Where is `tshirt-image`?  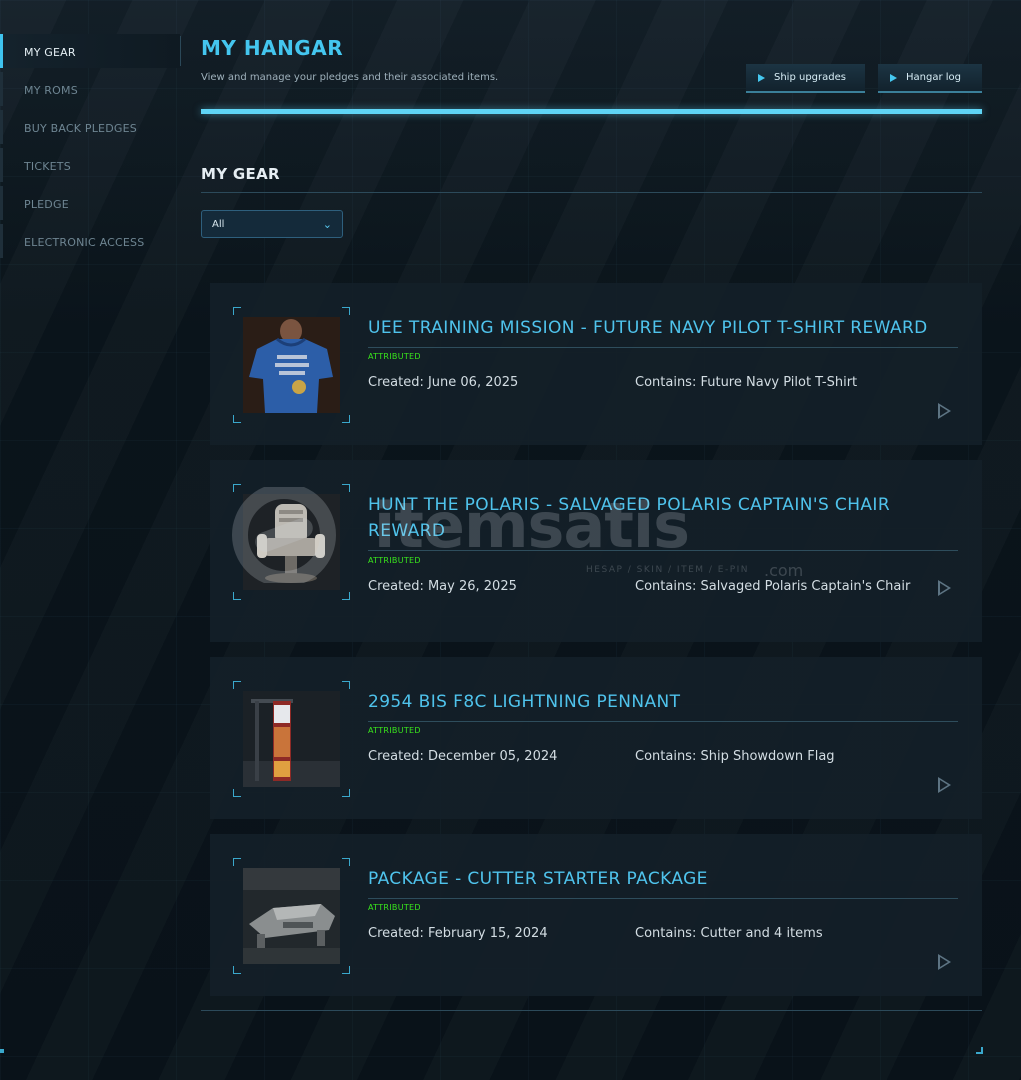
tshirt-image is located at coordinates (291, 365).